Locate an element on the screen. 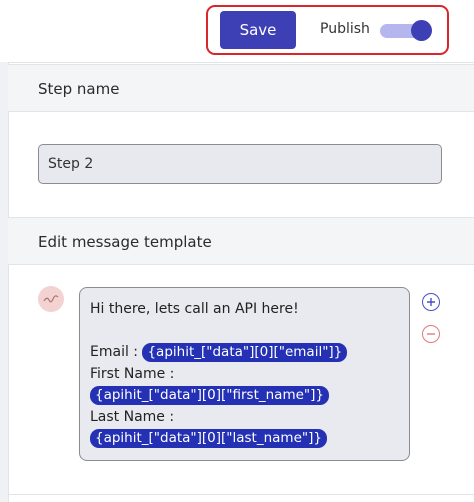  email-label: Email : is located at coordinates (114, 352).